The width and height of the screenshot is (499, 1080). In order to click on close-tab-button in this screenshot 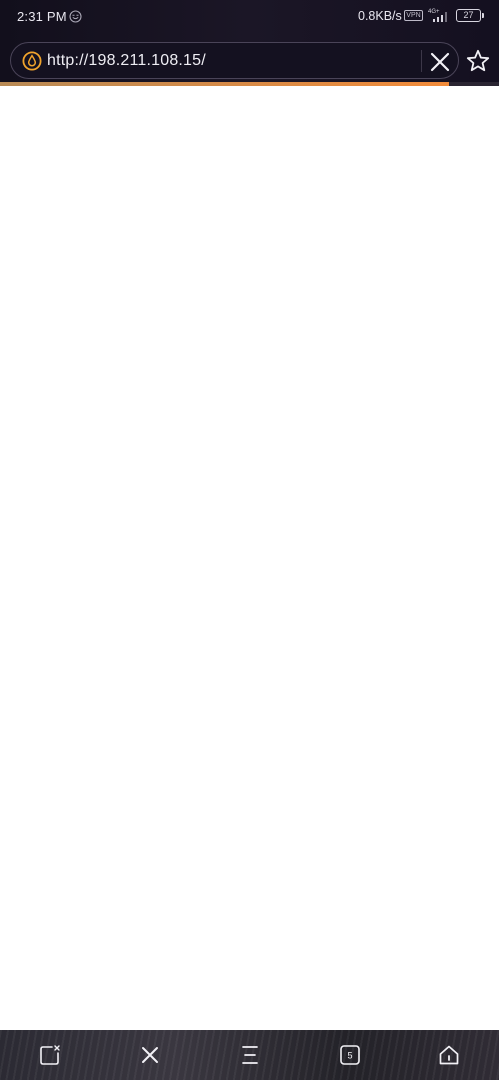, I will do `click(150, 1055)`.